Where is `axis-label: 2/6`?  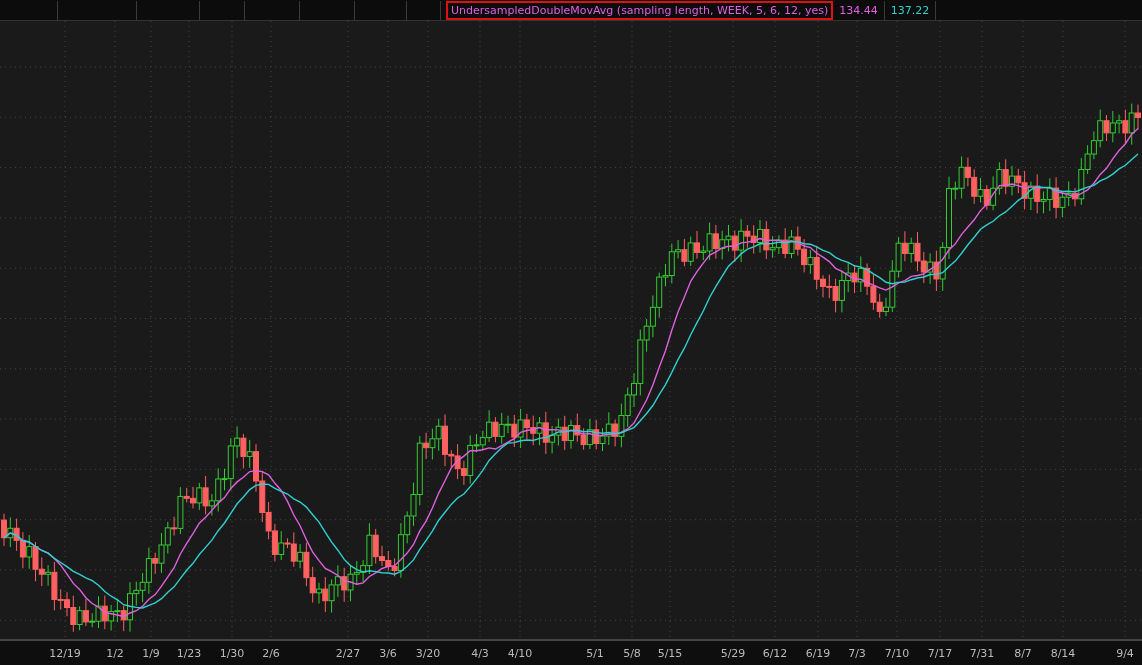
axis-label: 2/6 is located at coordinates (271, 653).